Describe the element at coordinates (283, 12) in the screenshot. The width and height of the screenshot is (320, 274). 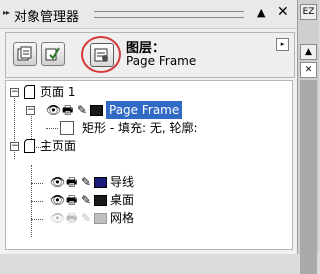
I see `close-icon: ✕` at that location.